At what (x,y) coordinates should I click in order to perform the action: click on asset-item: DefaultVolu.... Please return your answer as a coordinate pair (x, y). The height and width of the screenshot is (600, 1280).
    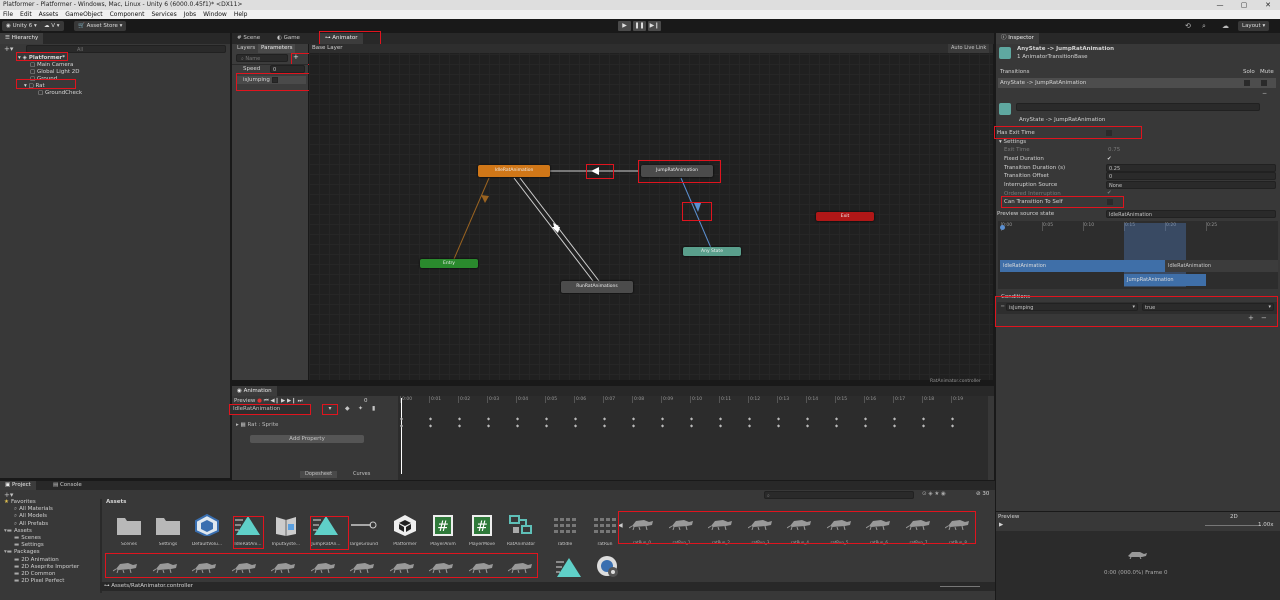
    Looking at the image, I should click on (207, 530).